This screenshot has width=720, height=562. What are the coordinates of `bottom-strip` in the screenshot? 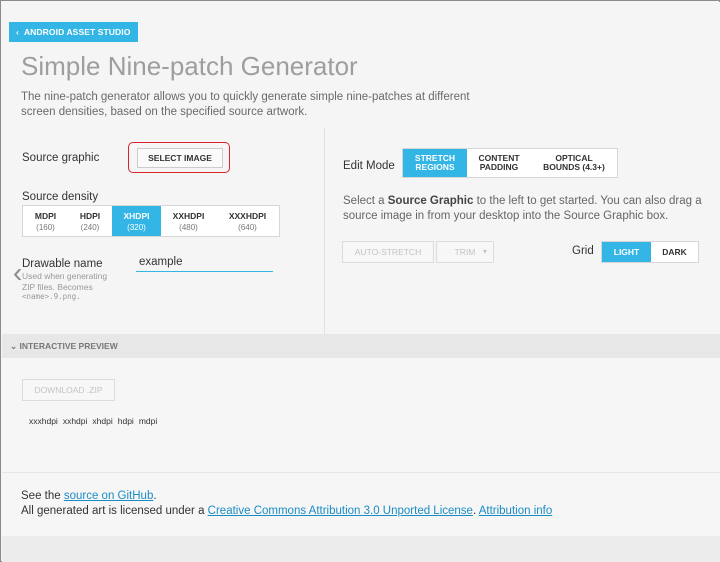 It's located at (361, 549).